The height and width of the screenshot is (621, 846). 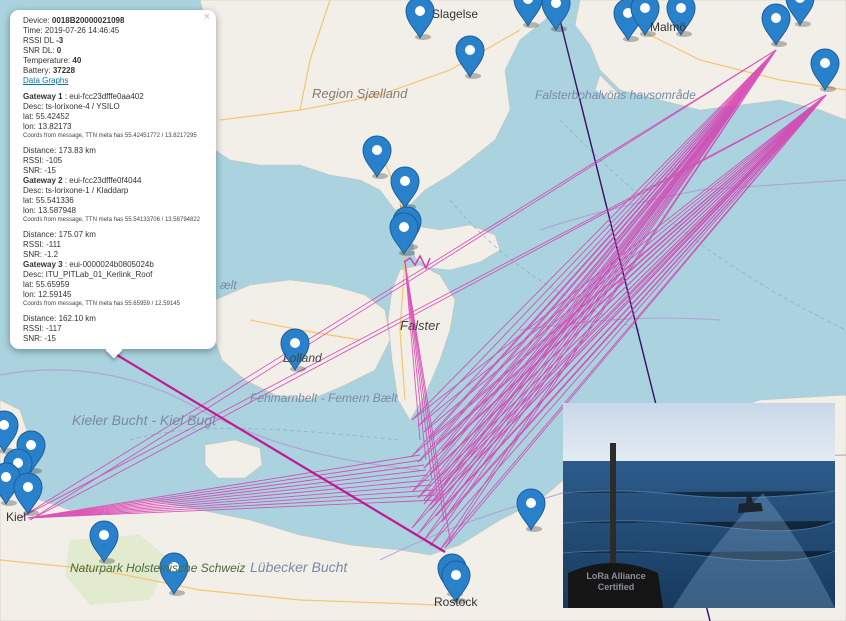 What do you see at coordinates (616, 581) in the screenshot?
I see `photo-sign-text: LoRa Alliance Certified` at bounding box center [616, 581].